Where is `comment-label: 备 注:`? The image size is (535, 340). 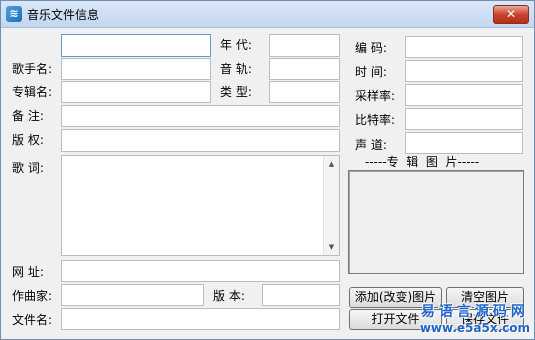 comment-label: 备 注: is located at coordinates (28, 116).